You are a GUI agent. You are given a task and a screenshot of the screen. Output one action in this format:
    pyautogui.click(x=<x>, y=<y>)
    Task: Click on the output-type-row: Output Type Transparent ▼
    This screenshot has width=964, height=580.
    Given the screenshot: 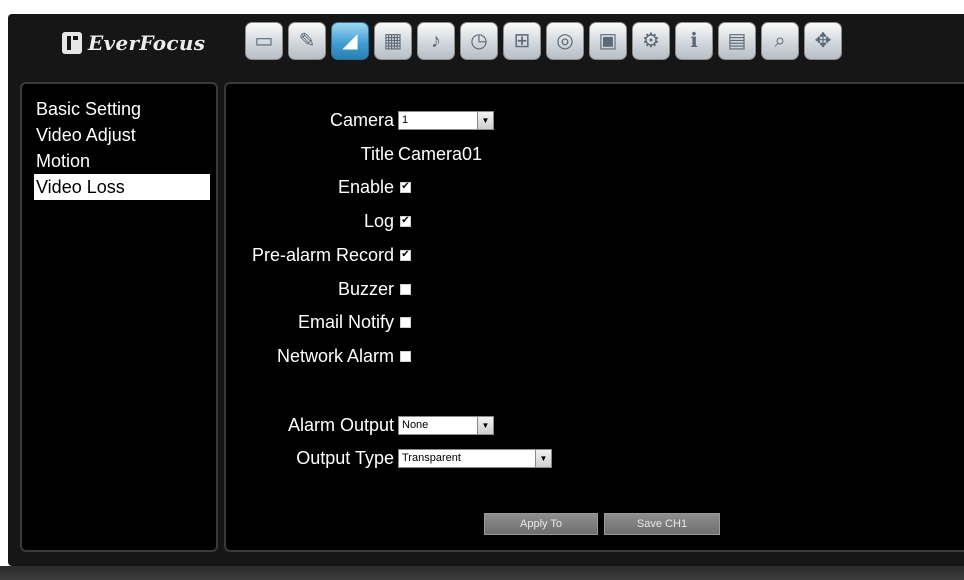 What is the action you would take?
    pyautogui.click(x=278, y=458)
    